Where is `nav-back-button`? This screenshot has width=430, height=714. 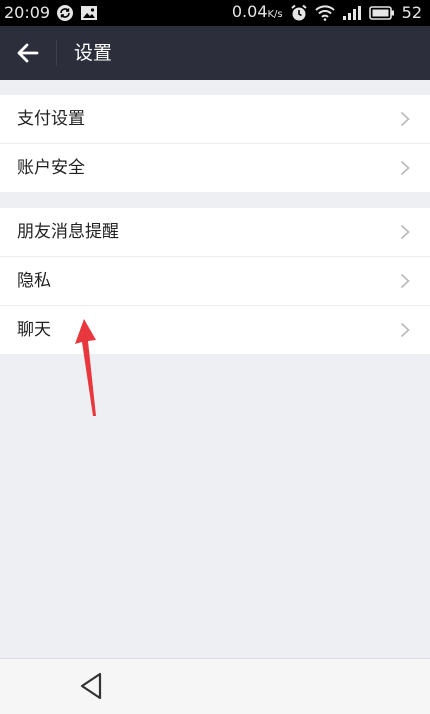
nav-back-button is located at coordinates (91, 686).